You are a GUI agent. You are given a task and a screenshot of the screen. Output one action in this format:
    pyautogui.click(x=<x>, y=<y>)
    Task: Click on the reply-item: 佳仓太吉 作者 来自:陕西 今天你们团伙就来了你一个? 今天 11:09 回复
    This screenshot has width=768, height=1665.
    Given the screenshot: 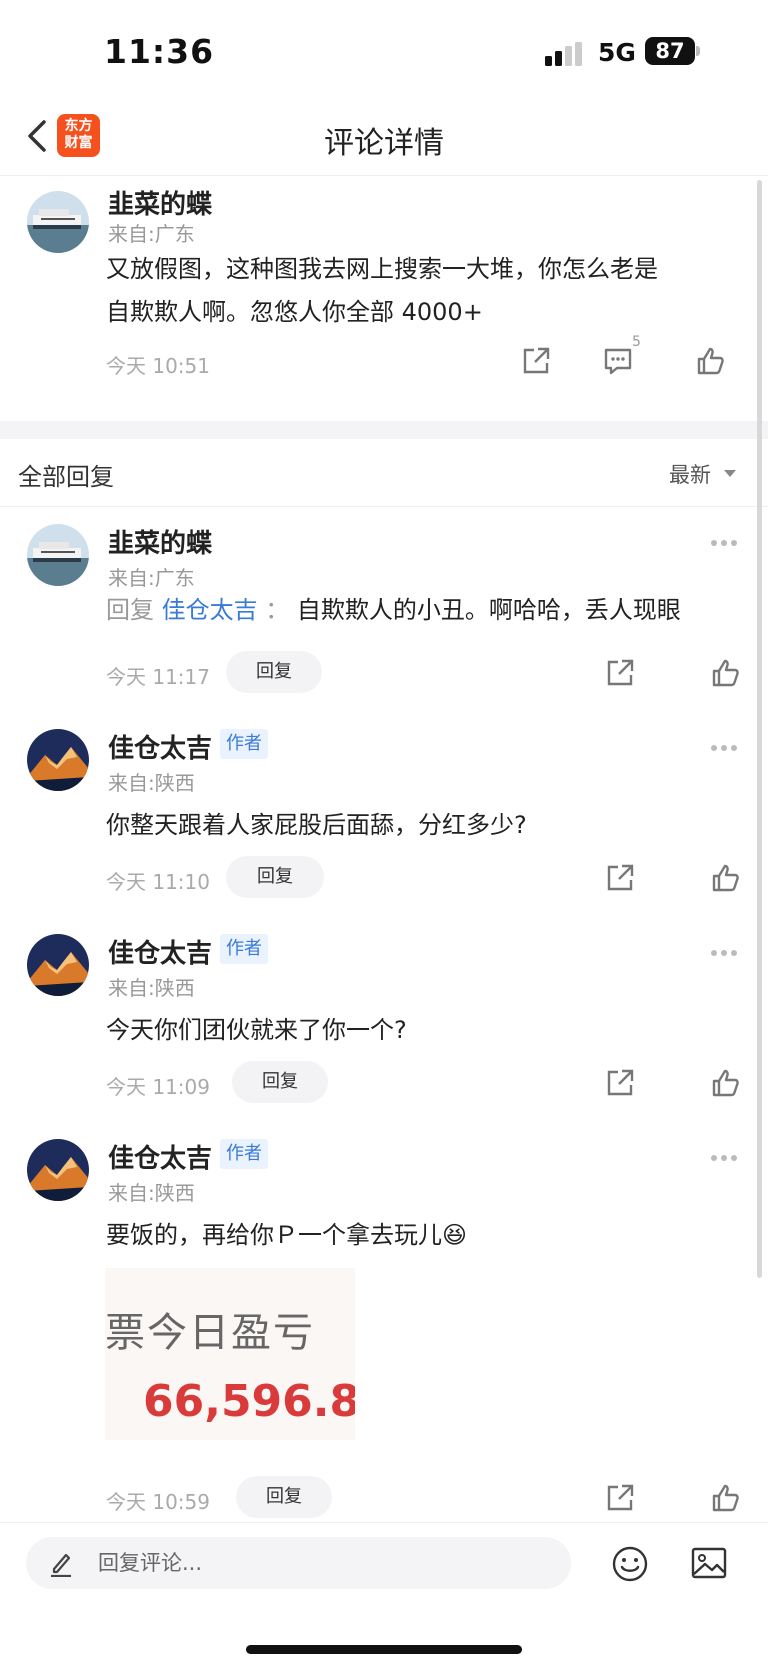 What is the action you would take?
    pyautogui.click(x=384, y=1019)
    